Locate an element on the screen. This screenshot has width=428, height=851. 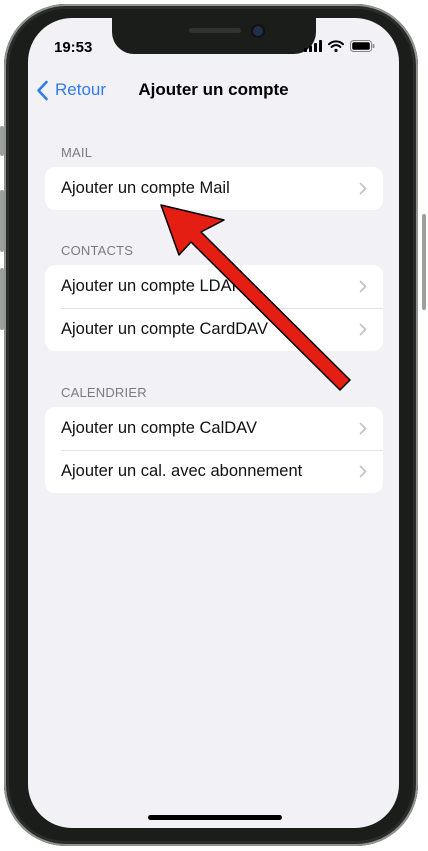
annotation-arrow-icon is located at coordinates (255, 297).